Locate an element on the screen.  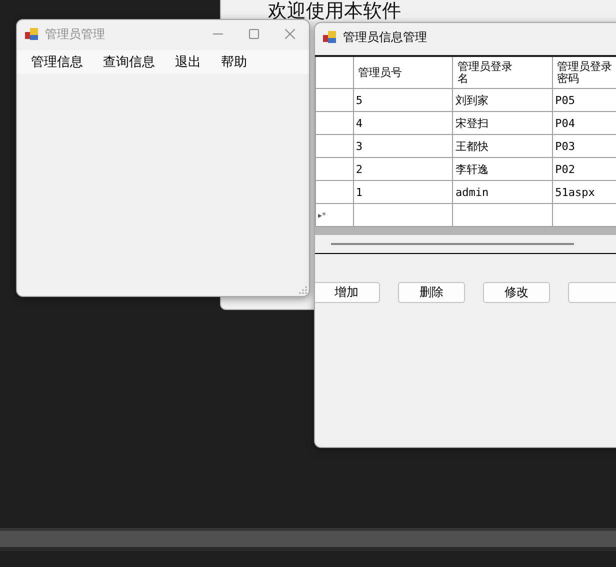
column-header: 管理员登录名 is located at coordinates (502, 72).